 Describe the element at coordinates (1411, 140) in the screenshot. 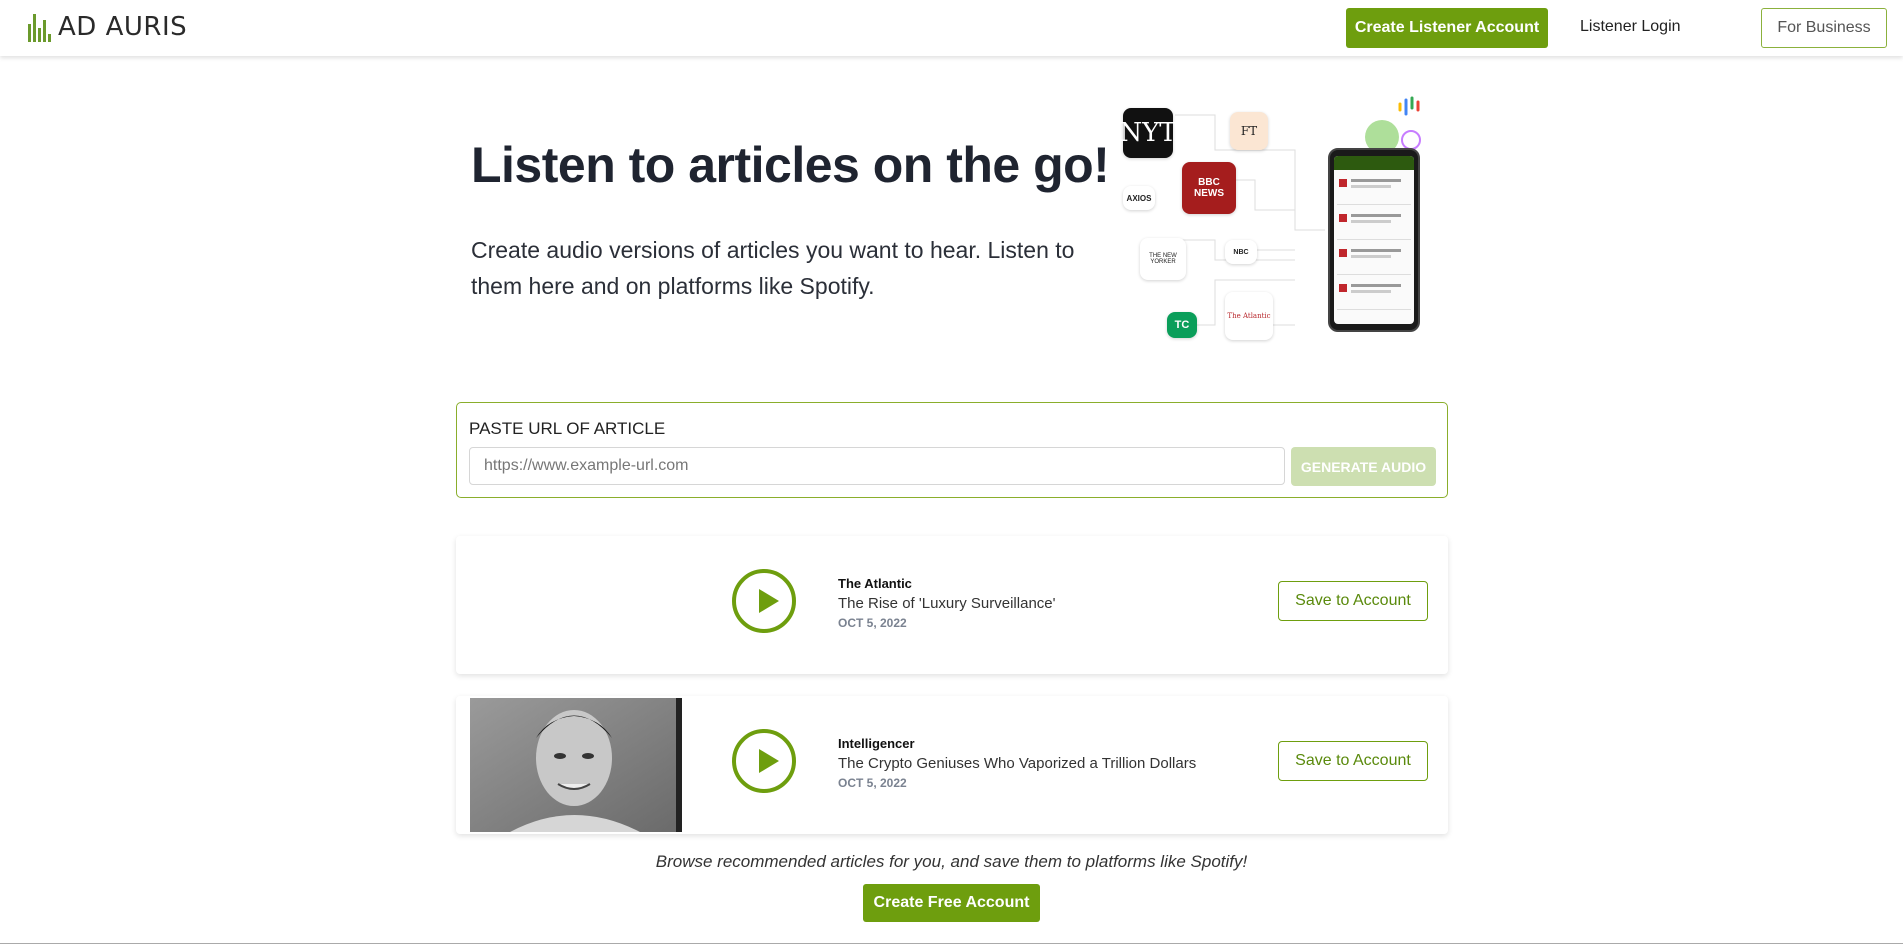

I see `podcasts-icon` at that location.